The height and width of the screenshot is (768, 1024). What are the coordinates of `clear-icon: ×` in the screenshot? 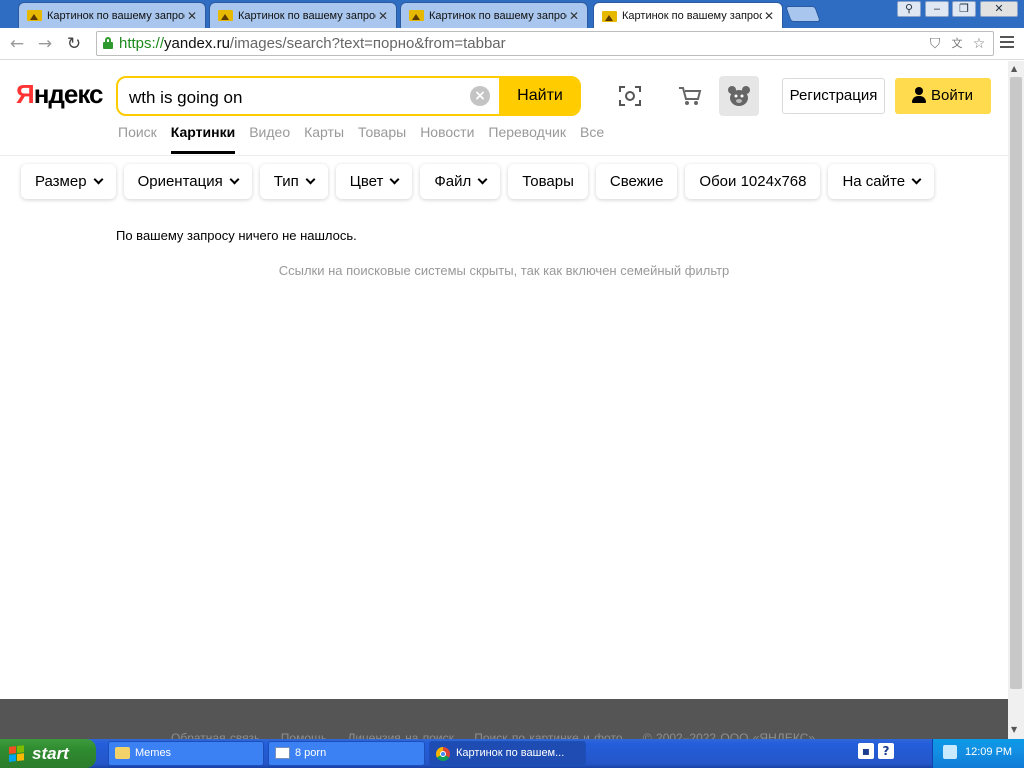 It's located at (480, 96).